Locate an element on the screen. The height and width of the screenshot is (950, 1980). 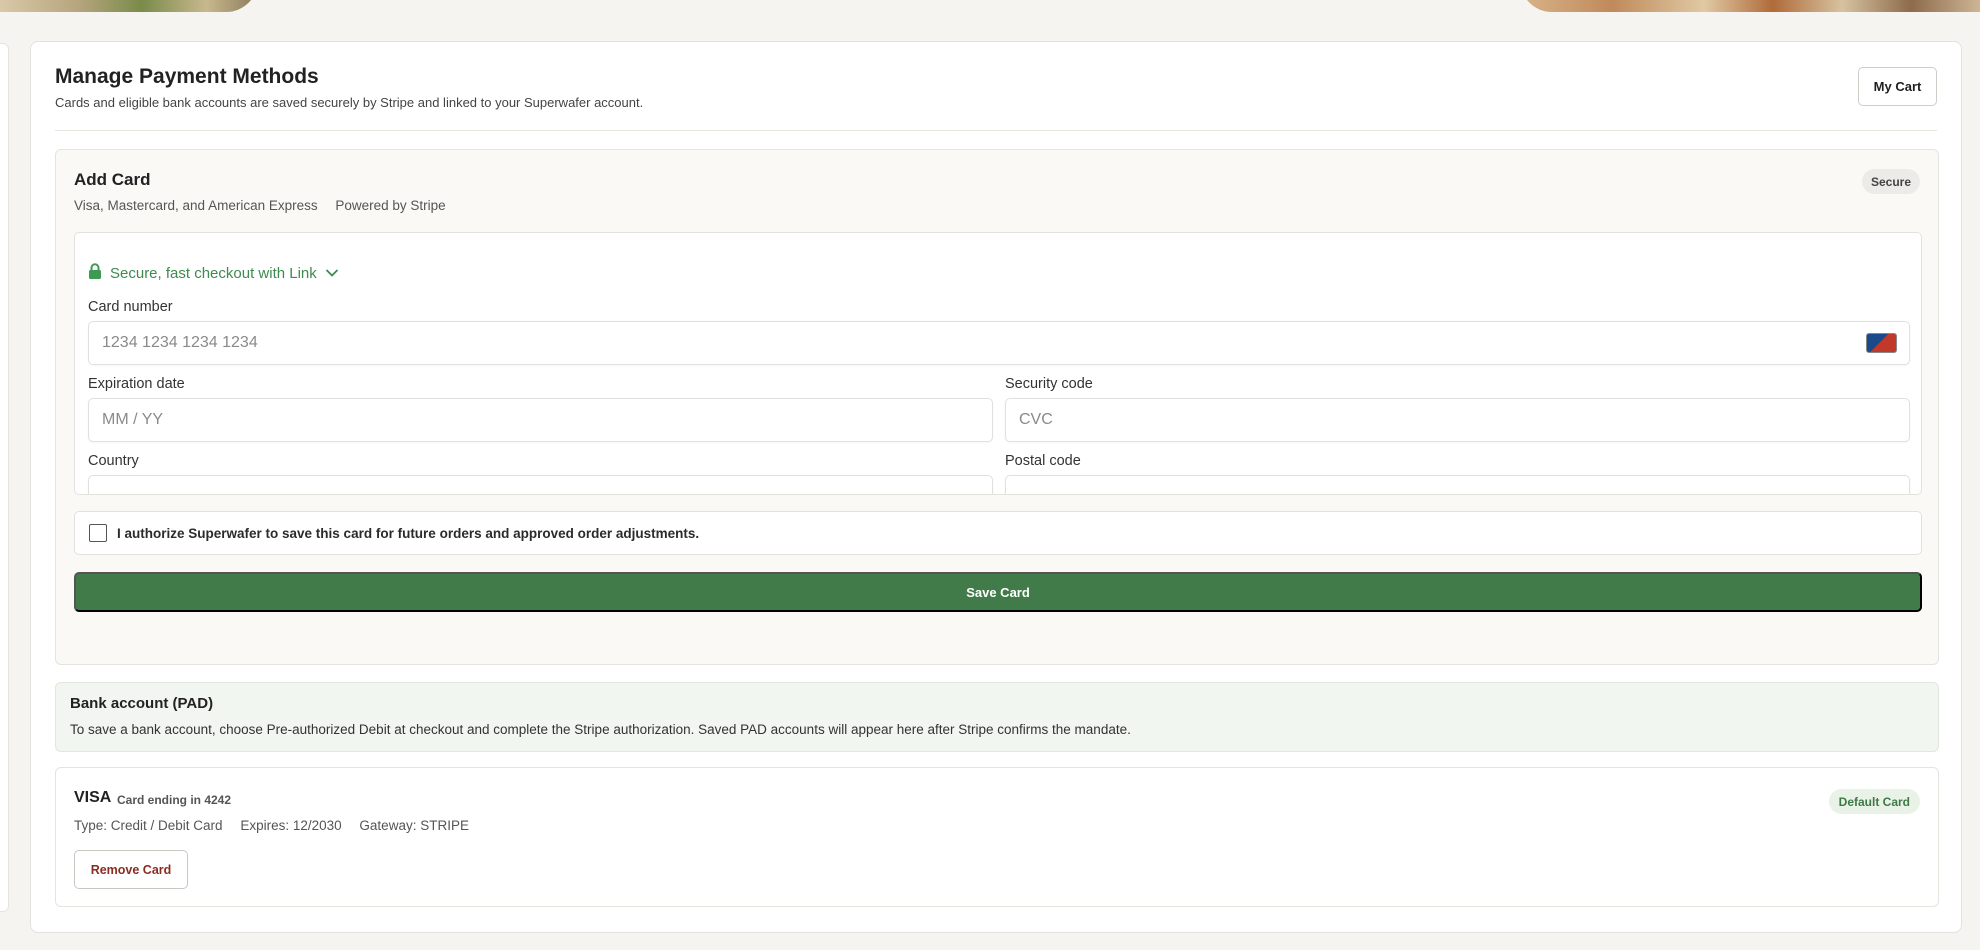
security-code-placeholder: CVC is located at coordinates (1036, 419).